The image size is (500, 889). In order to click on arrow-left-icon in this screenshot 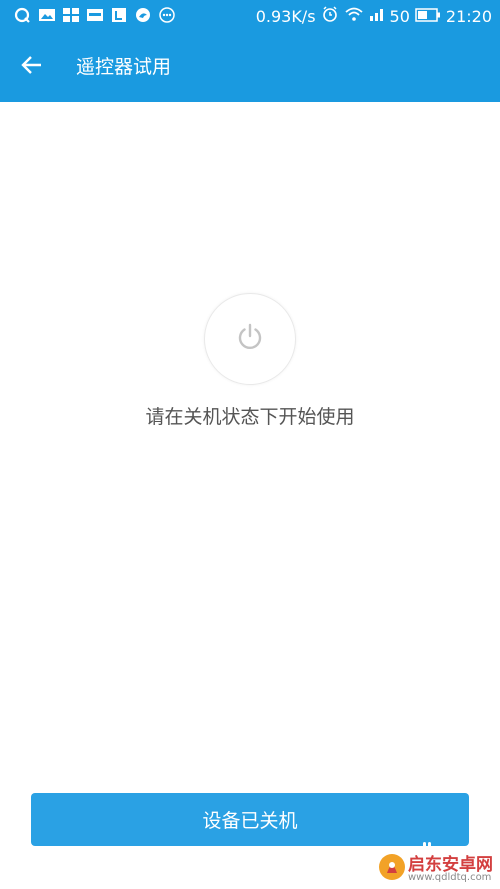, I will do `click(32, 67)`.